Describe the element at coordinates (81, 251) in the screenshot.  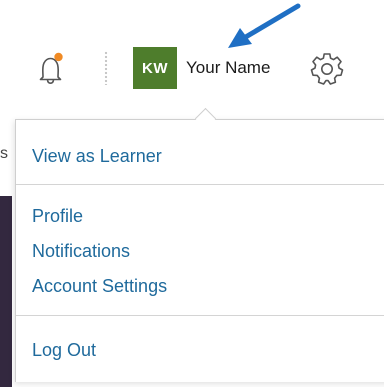
I see `menu-item-notifications: Notifications` at that location.